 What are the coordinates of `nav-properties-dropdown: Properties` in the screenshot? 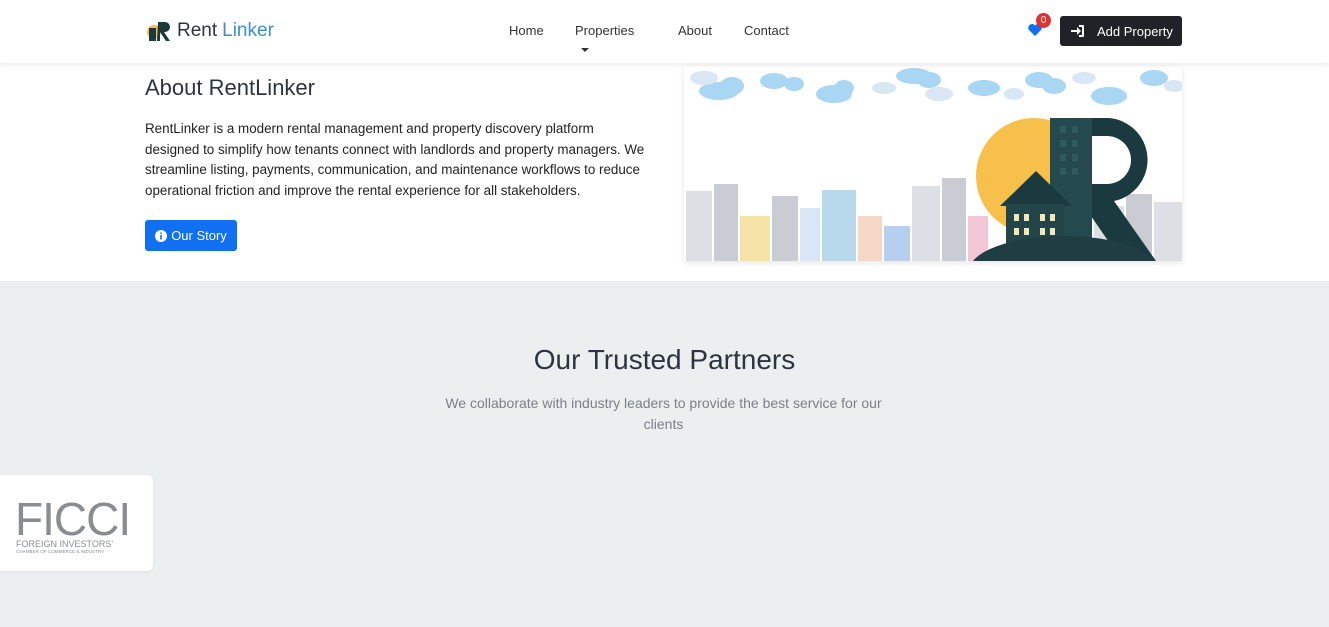 It's located at (604, 40).